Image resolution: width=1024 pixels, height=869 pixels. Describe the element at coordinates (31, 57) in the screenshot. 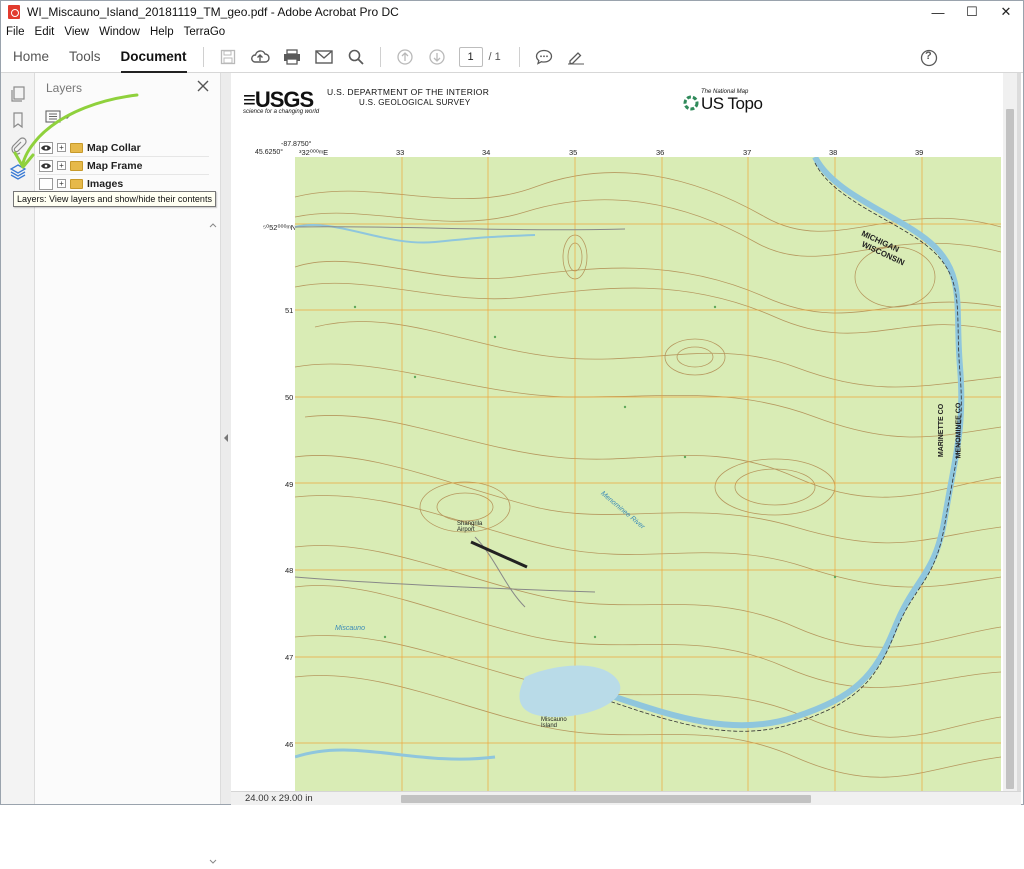

I see `tab-home: Home` at that location.